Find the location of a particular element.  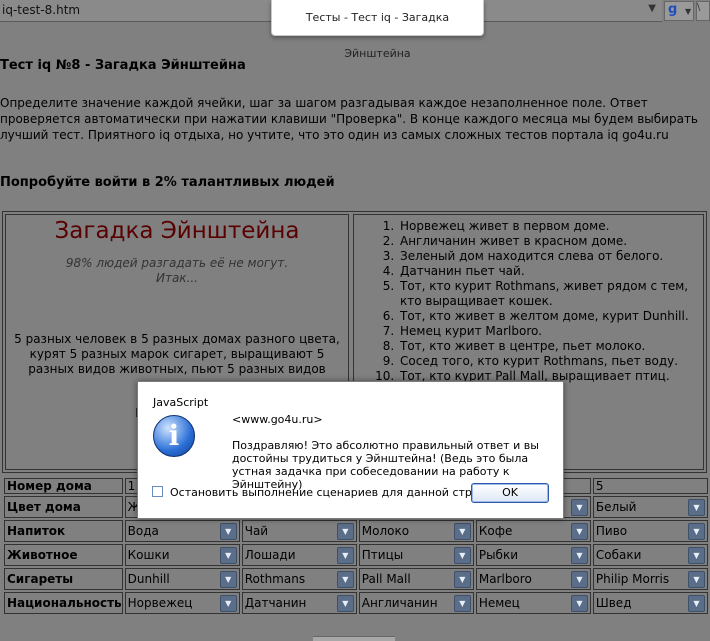

google-icon: g is located at coordinates (673, 9).